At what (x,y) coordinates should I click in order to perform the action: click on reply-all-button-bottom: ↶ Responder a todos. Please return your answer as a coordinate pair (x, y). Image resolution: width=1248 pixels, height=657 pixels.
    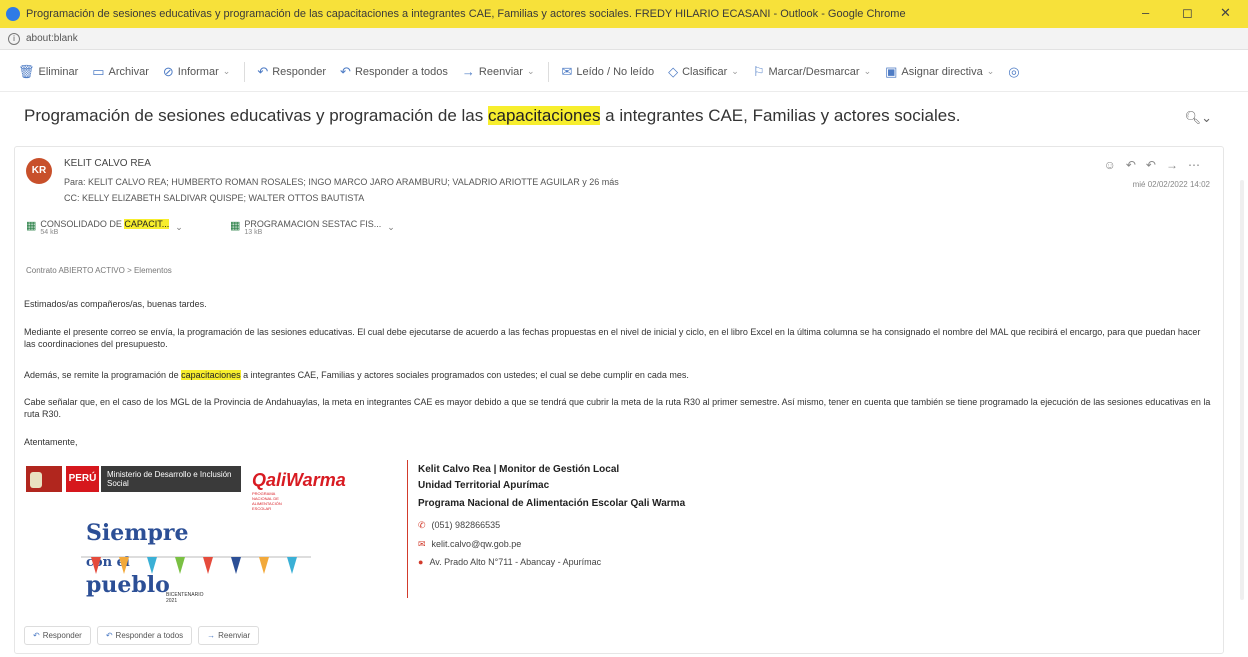
    Looking at the image, I should click on (144, 635).